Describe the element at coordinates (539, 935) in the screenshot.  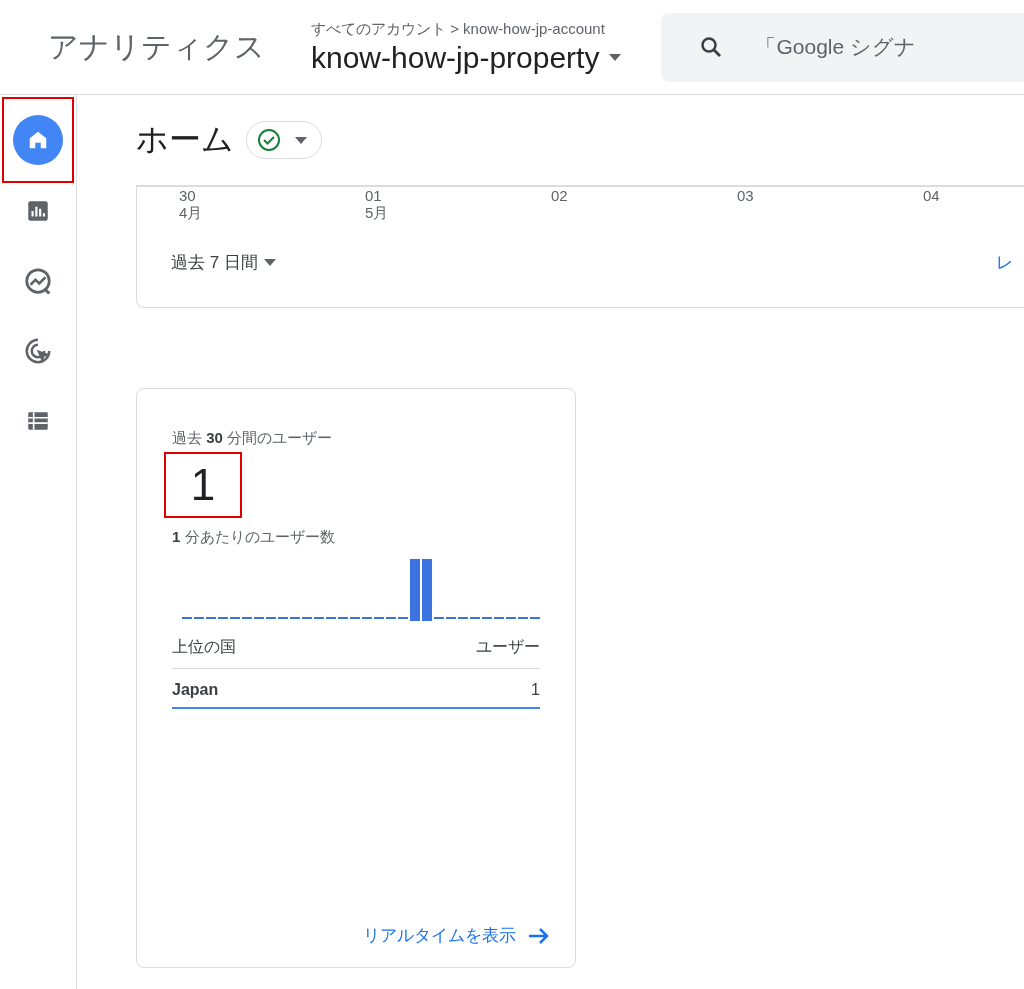
I see `arrow-right-icon` at that location.